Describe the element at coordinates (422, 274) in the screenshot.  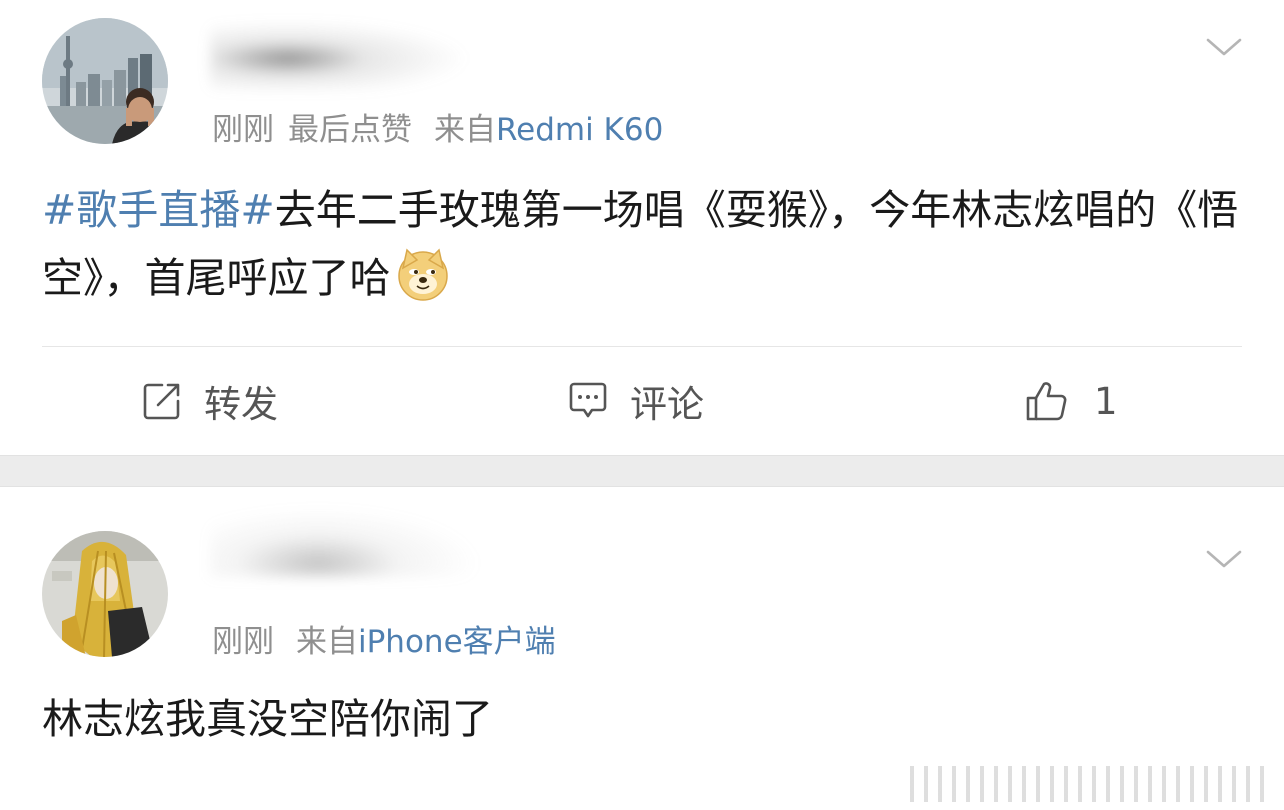
I see `doge-emoji` at that location.